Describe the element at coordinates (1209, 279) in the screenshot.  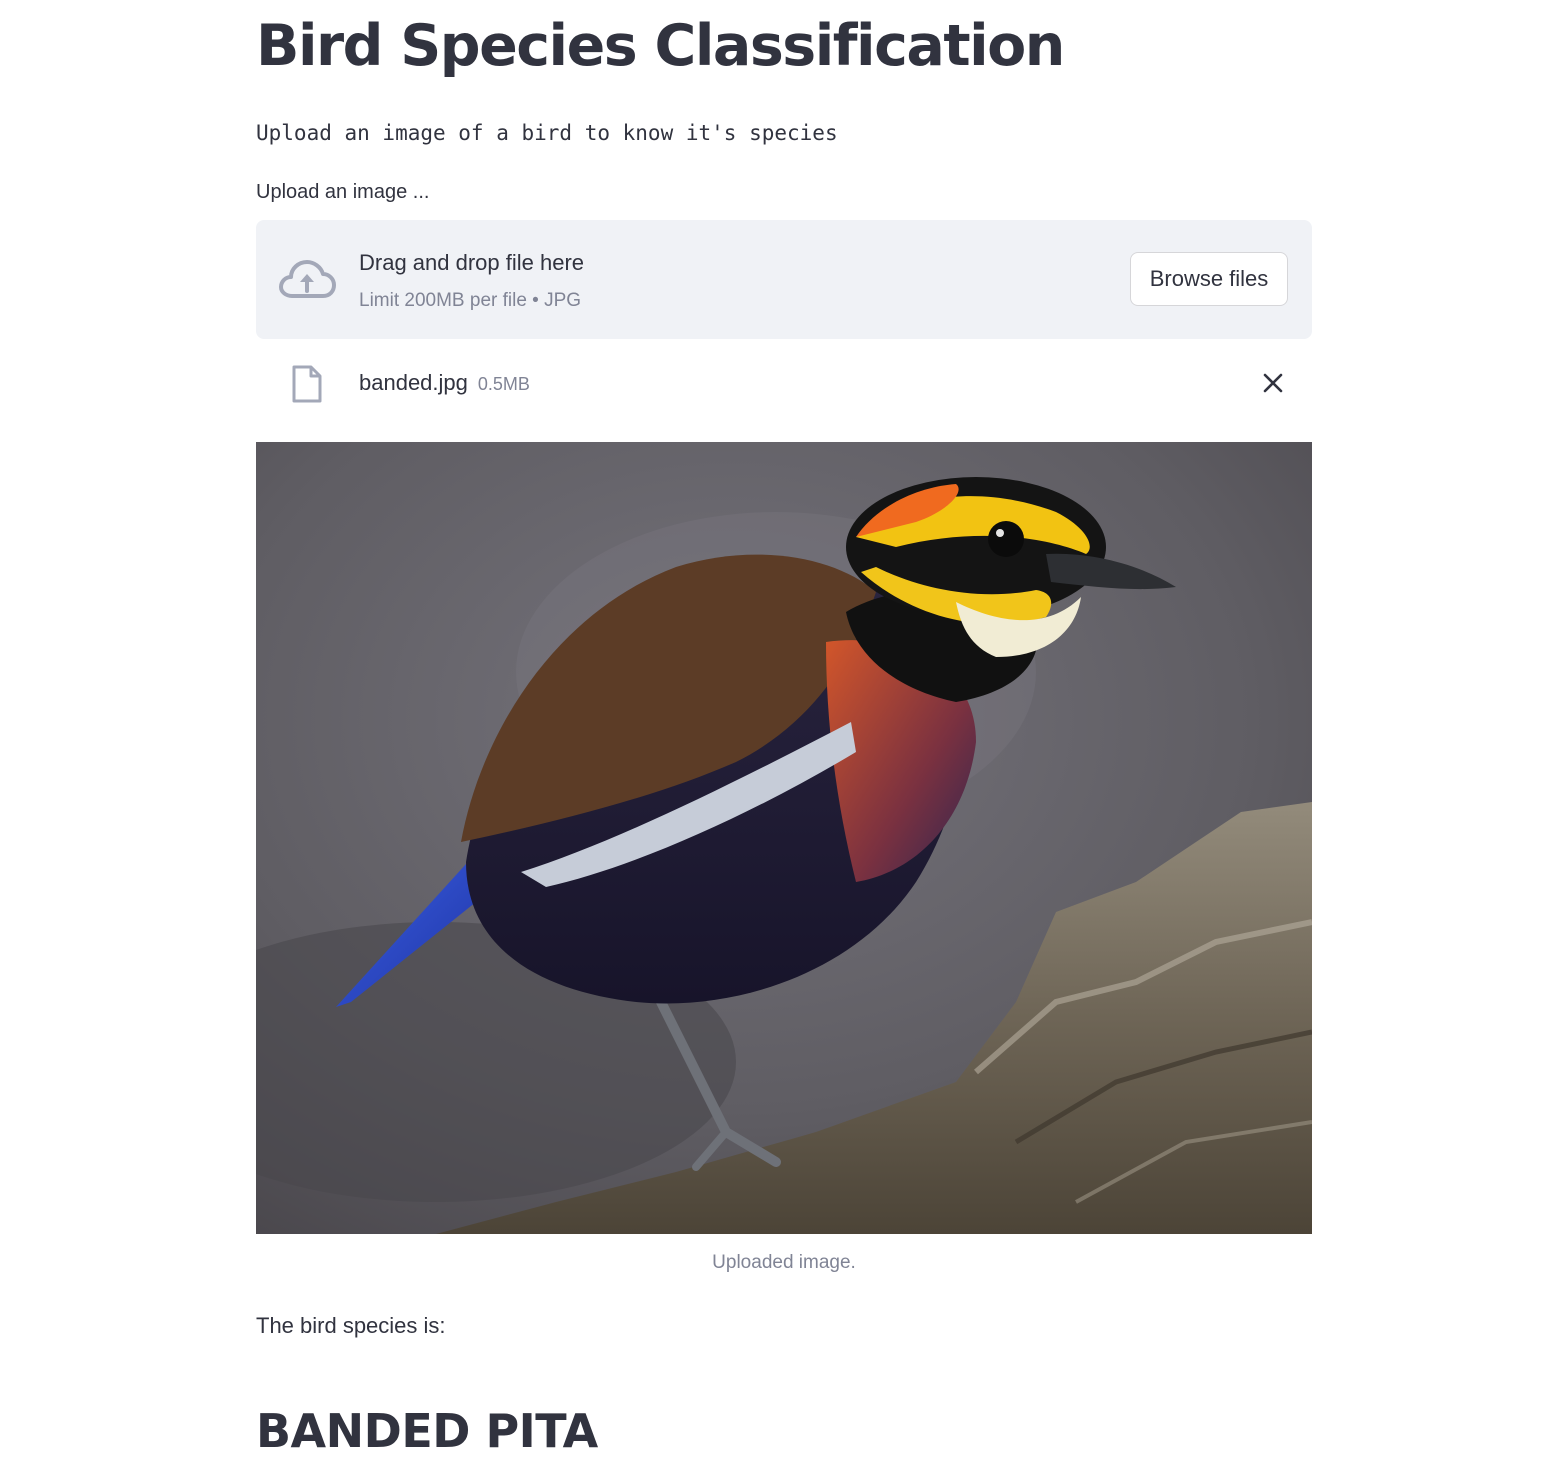
I see `browse-files-button: Browse files` at that location.